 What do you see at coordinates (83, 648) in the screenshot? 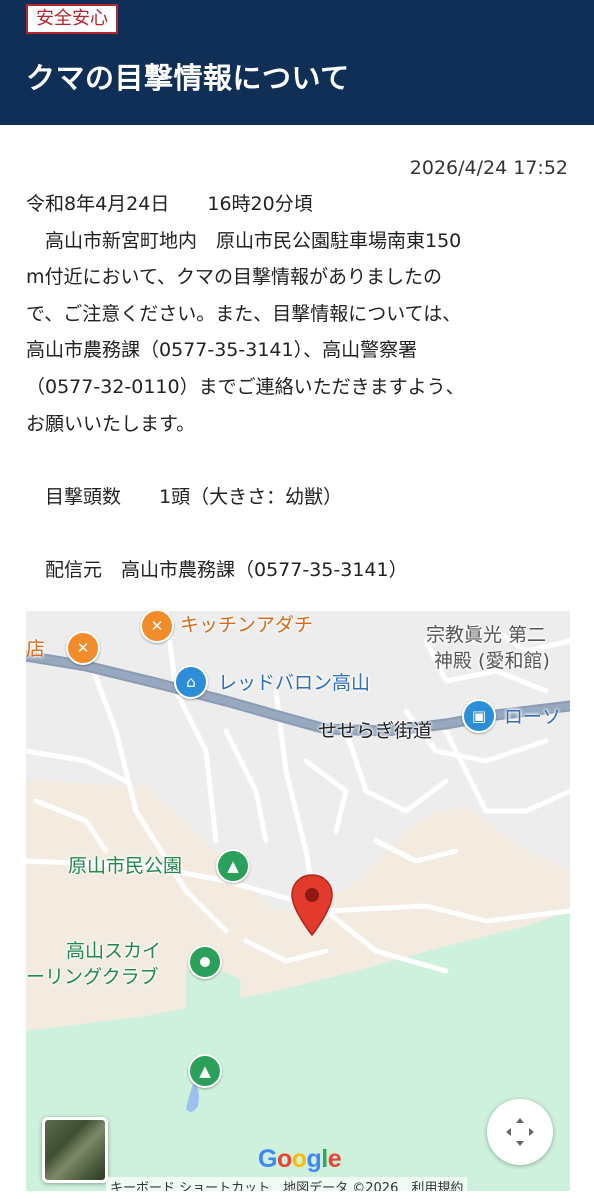
I see `restaurant-icon: ✕` at bounding box center [83, 648].